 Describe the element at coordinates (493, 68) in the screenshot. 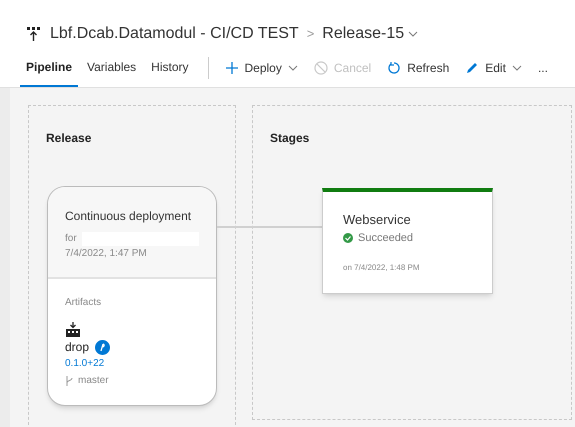

I see `edit-button: Edit` at that location.